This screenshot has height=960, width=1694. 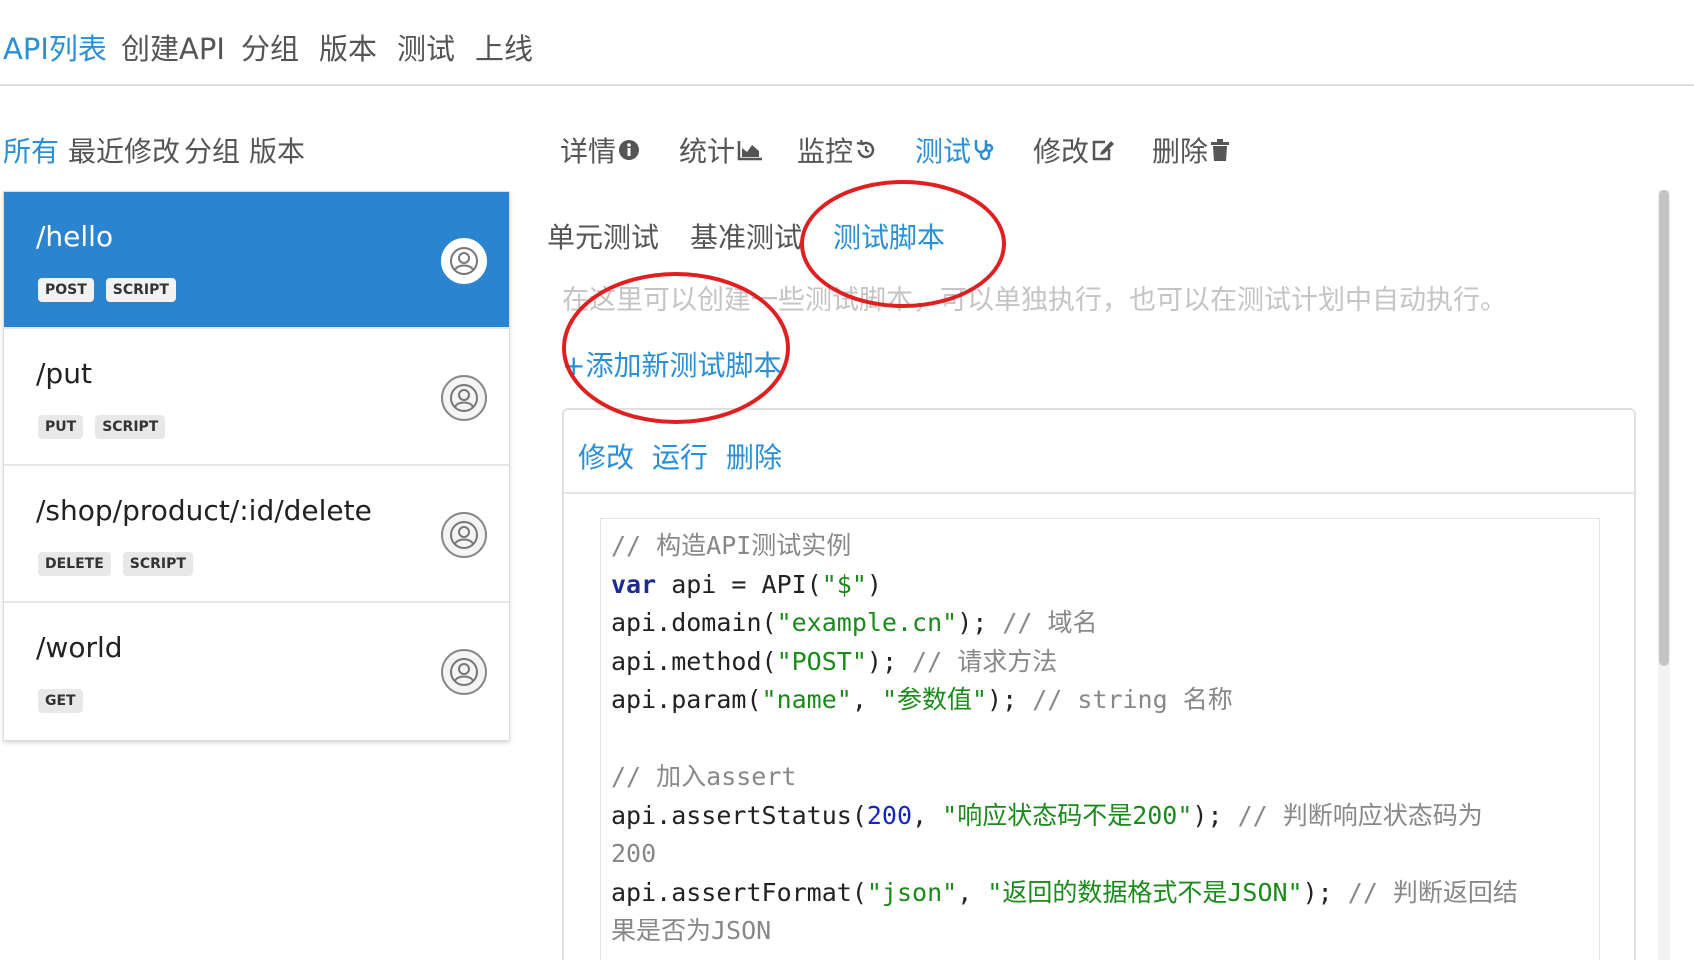 What do you see at coordinates (79, 647) in the screenshot?
I see `api-path: /world` at bounding box center [79, 647].